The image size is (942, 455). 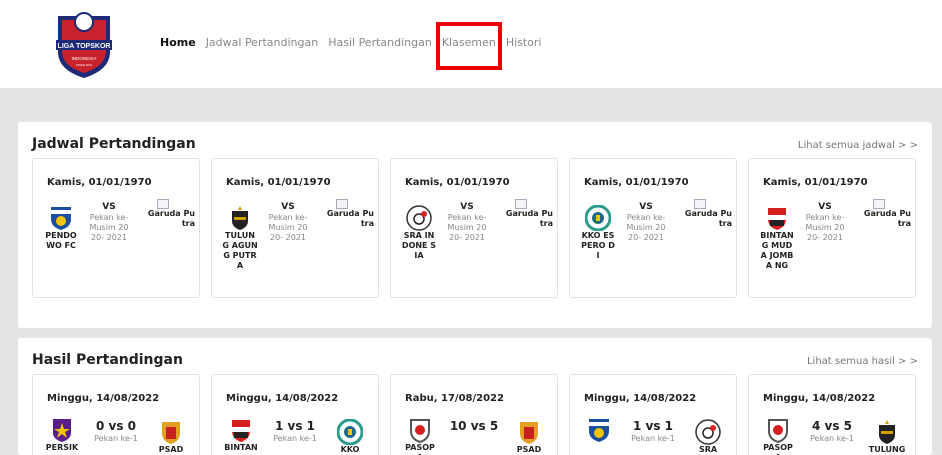 I want to click on away-team: SRA, so click(x=708, y=437).